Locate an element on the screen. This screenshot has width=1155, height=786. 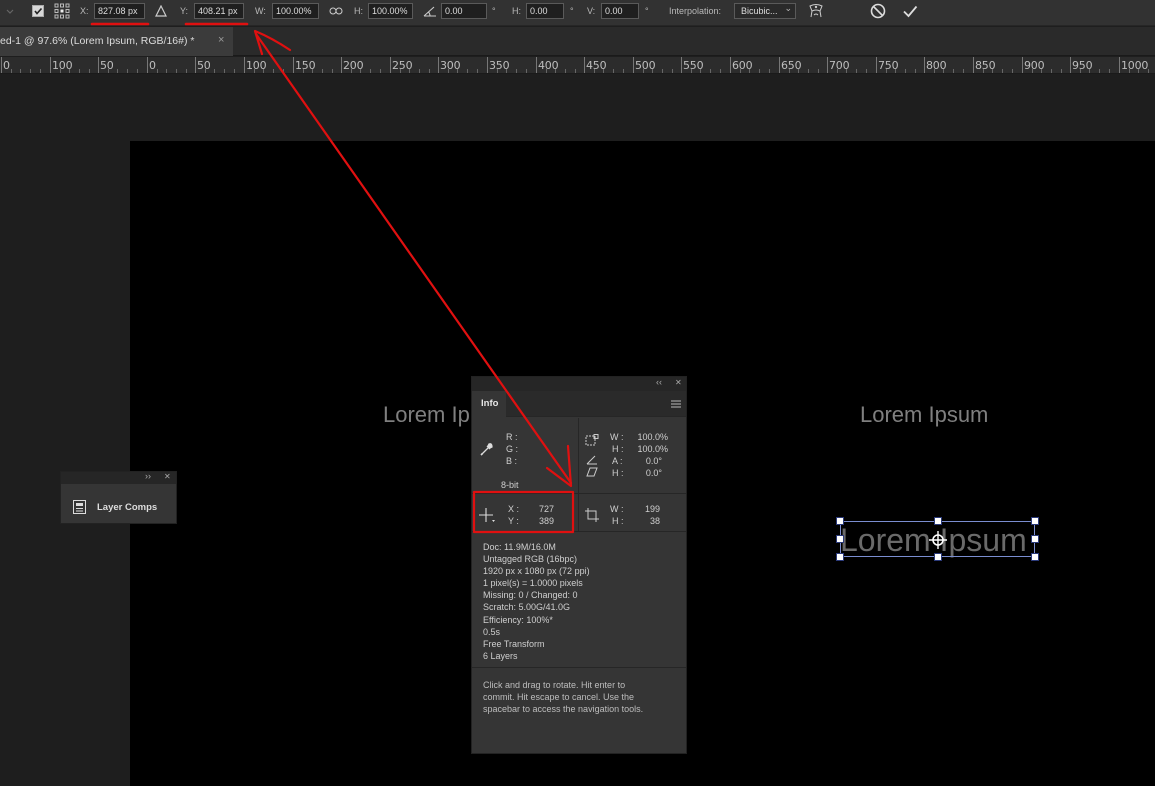
selection-h-label: H : is located at coordinates (618, 521).